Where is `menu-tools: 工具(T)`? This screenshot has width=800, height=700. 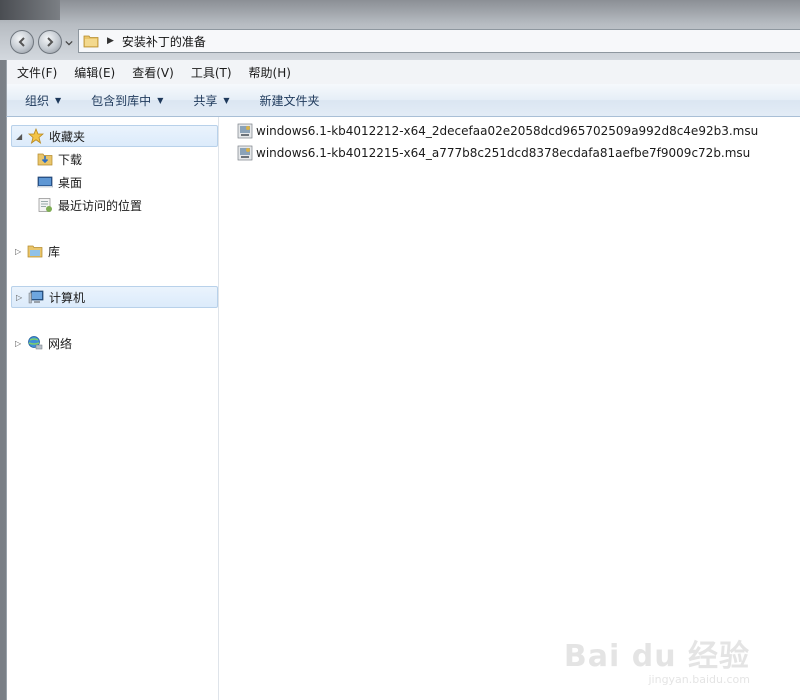
menu-tools: 工具(T) is located at coordinates (210, 72).